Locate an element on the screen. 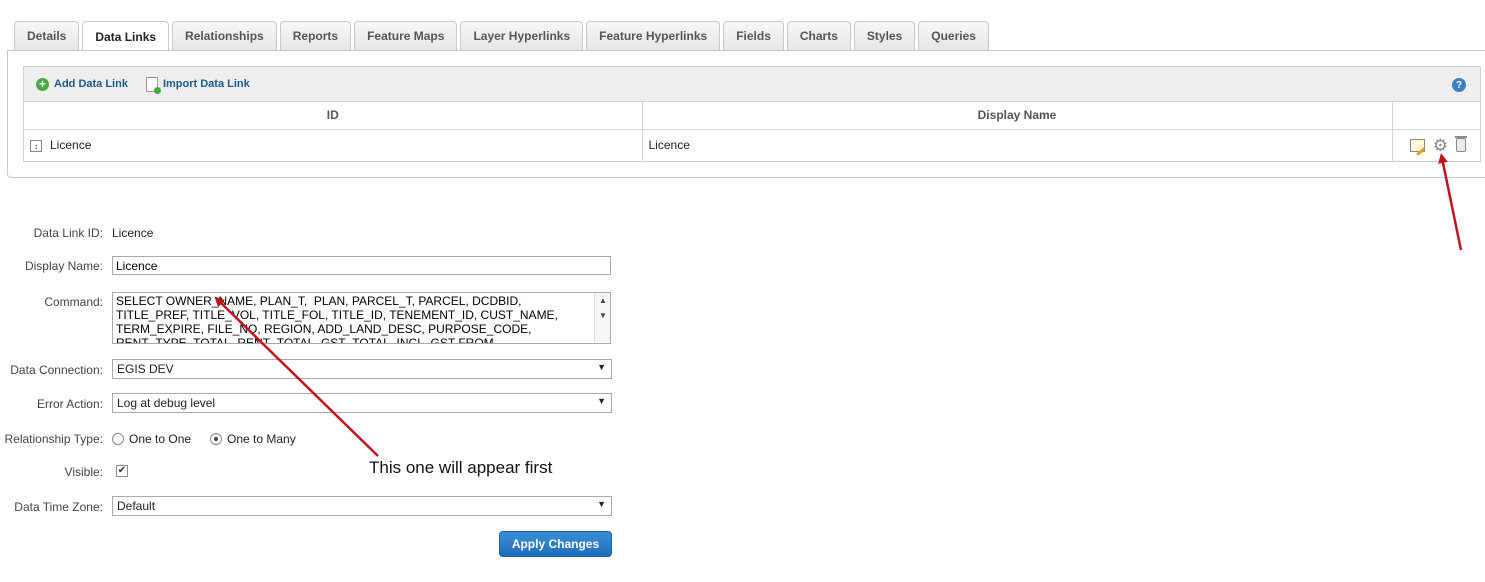 The height and width of the screenshot is (582, 1485). visible-checkbox: ✔ is located at coordinates (122, 471).